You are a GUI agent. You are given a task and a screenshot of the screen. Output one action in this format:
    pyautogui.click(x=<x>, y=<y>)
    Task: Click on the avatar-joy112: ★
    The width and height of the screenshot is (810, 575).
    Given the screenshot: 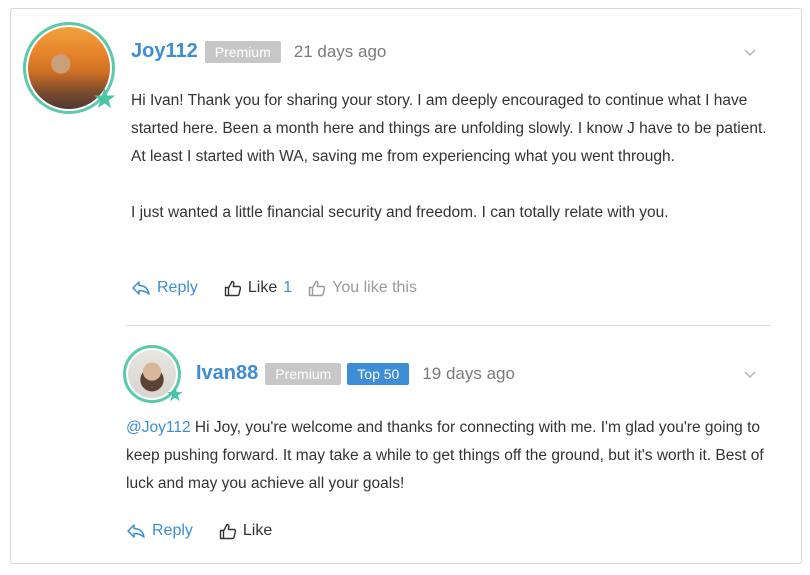 What is the action you would take?
    pyautogui.click(x=70, y=68)
    